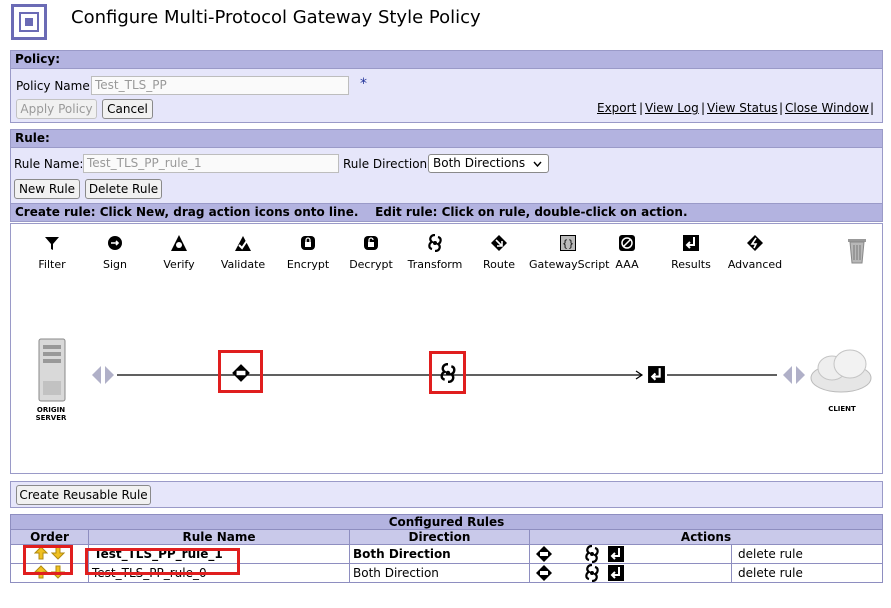 The height and width of the screenshot is (608, 891). I want to click on action-filter-icon, so click(241, 373).